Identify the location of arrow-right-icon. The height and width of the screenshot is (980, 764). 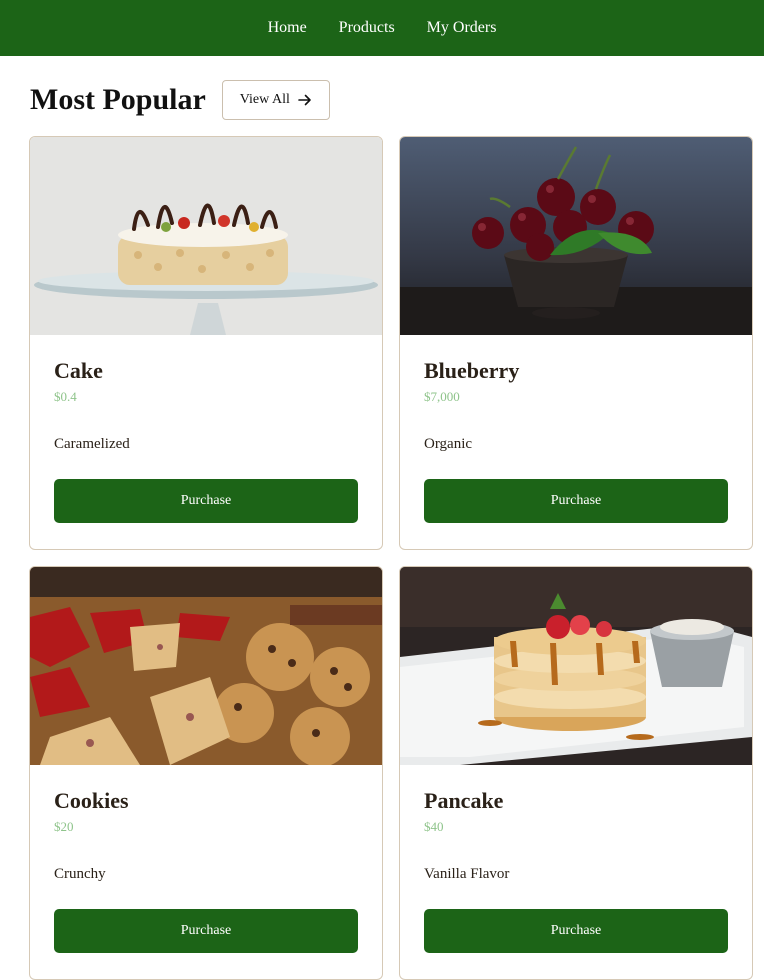
(304, 100).